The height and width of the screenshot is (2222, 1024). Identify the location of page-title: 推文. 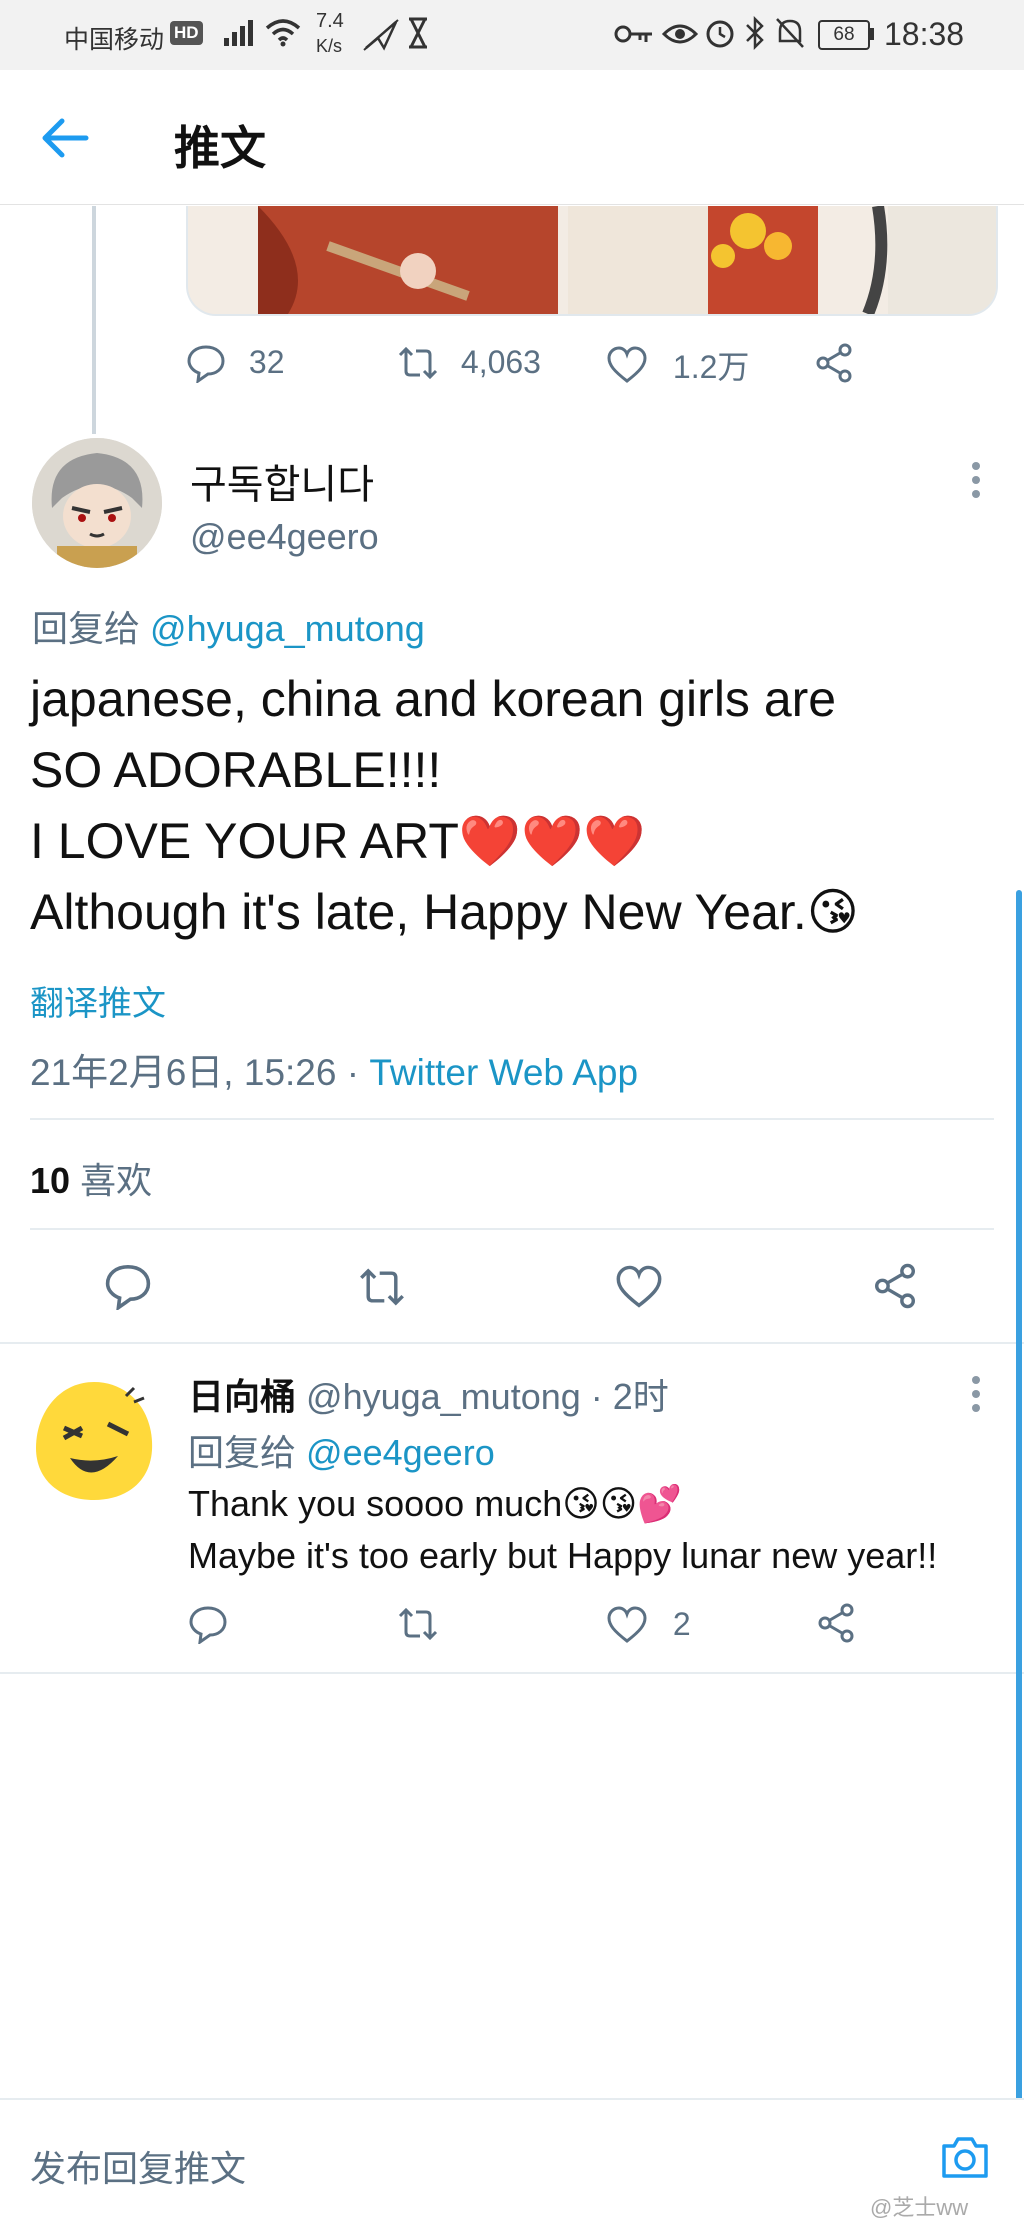
(220, 148).